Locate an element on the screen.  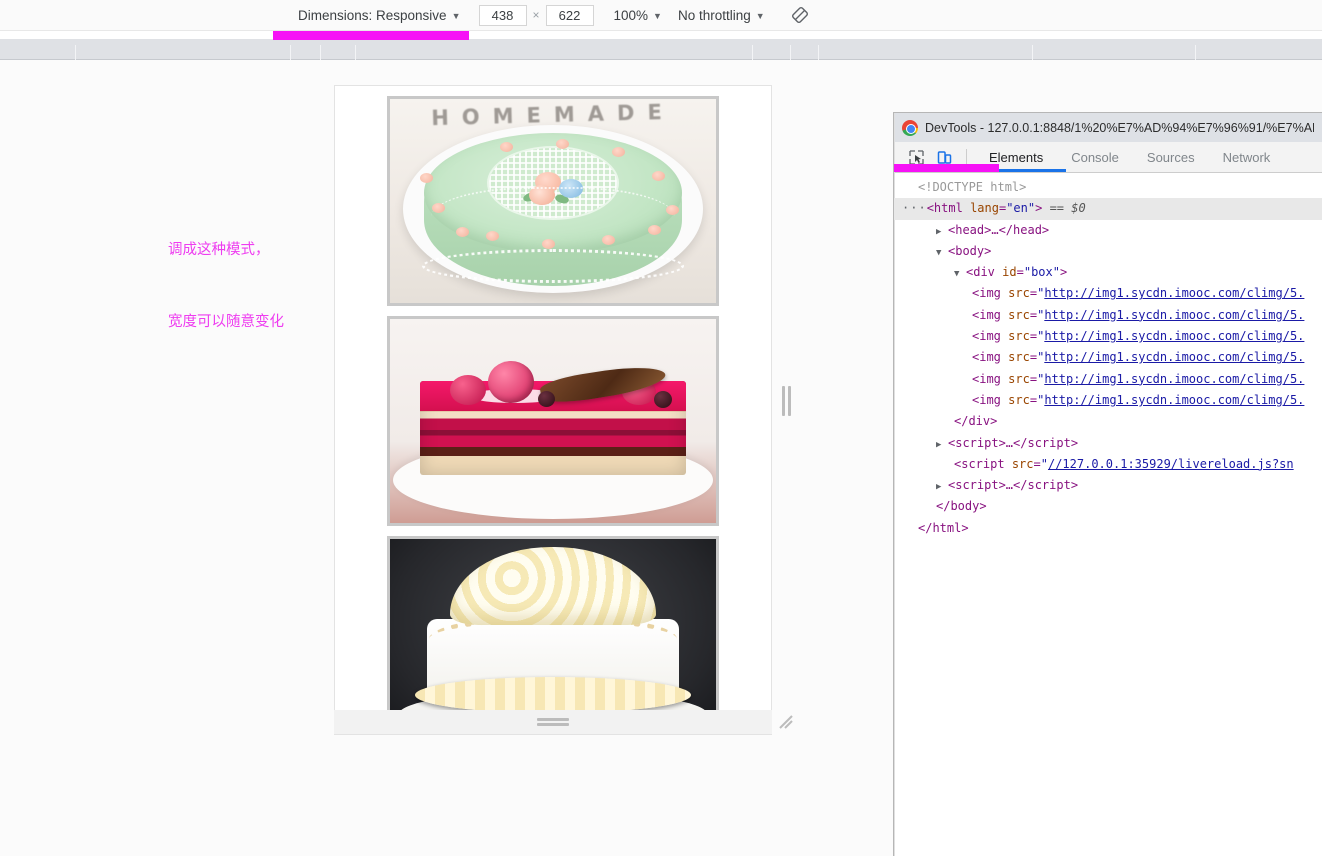
zoom-label: 100% is located at coordinates (631, 15).